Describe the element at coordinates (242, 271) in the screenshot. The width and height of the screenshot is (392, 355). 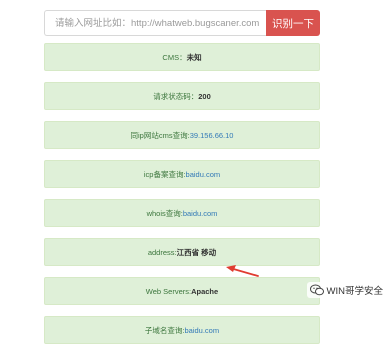
I see `red-arrow-annotation` at that location.